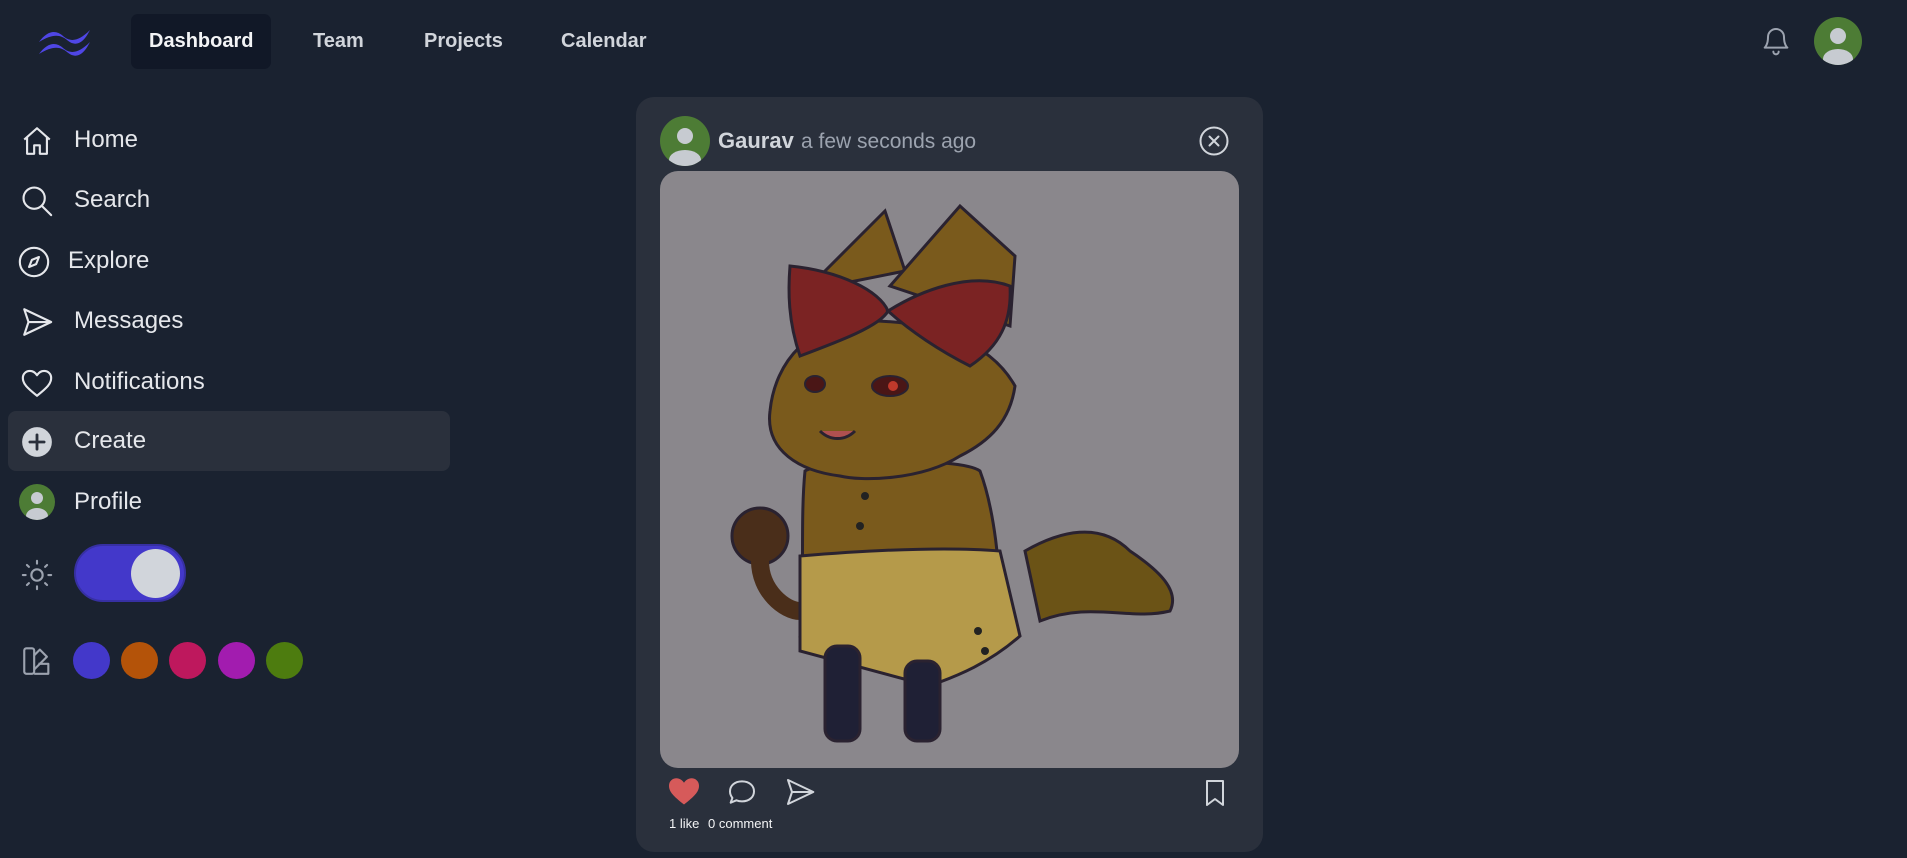  Describe the element at coordinates (953, 42) in the screenshot. I see `top-navbar: Dashboard Team Projects Calendar` at that location.